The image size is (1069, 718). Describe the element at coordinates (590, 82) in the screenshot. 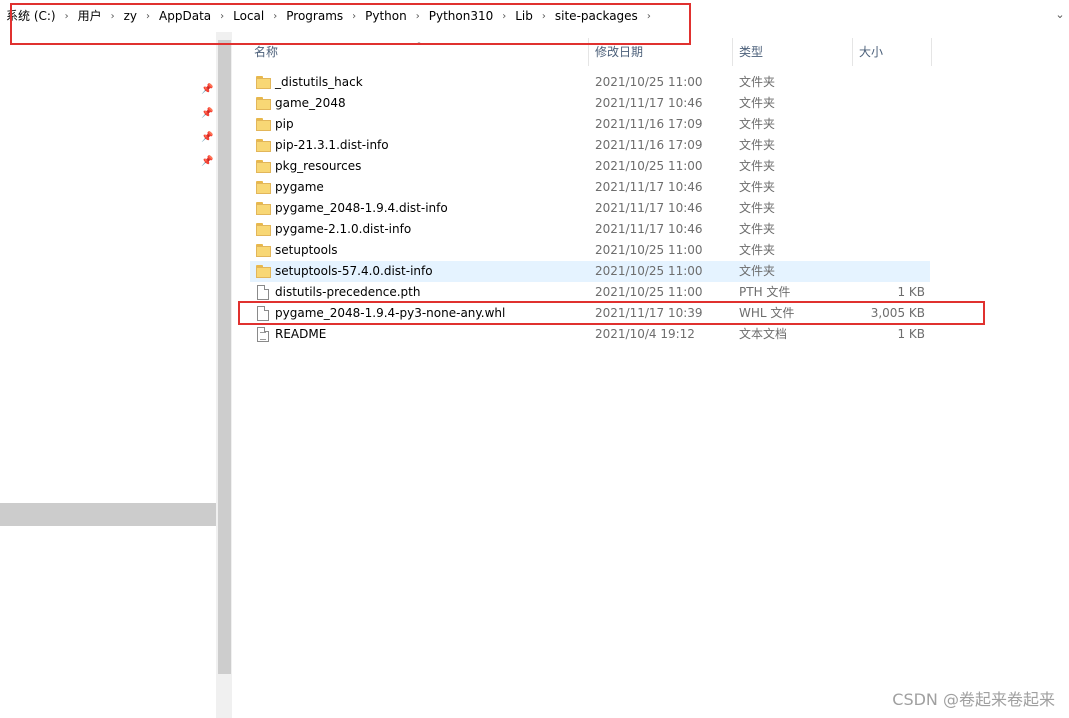

I see `file-row: _distutils_hack 2021/10/25 11:00 文件夹` at that location.